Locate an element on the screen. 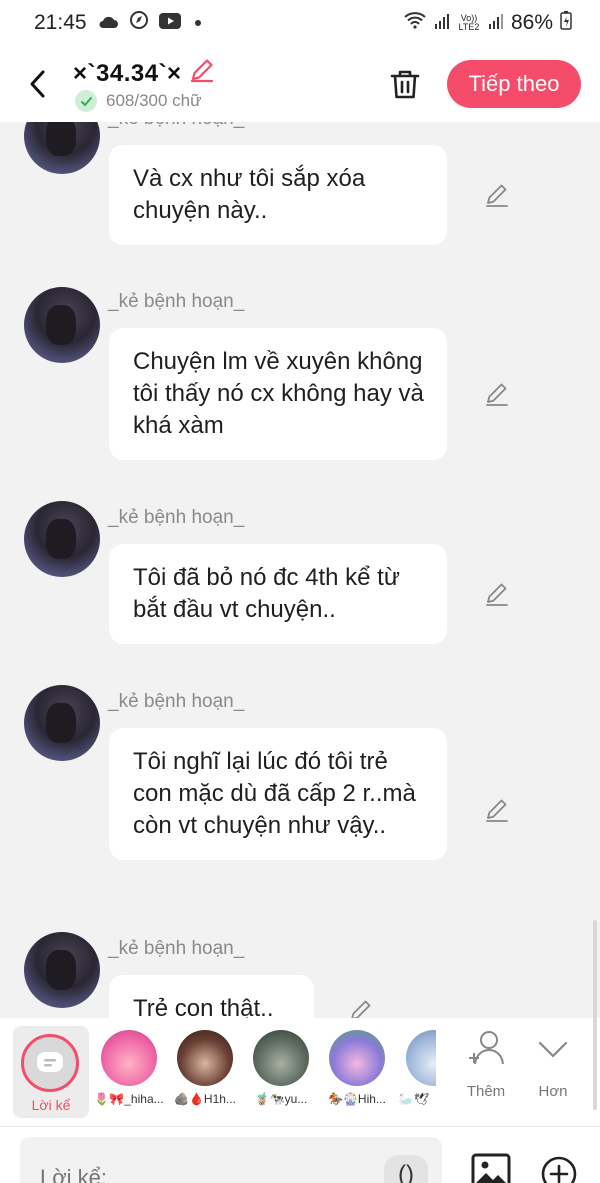  compass-icon is located at coordinates (139, 23).